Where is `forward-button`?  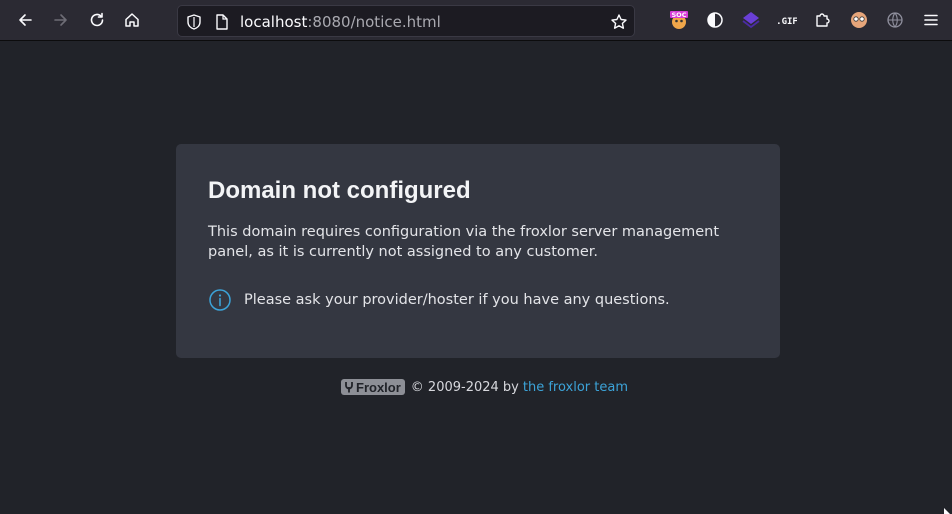 forward-button is located at coordinates (61, 20).